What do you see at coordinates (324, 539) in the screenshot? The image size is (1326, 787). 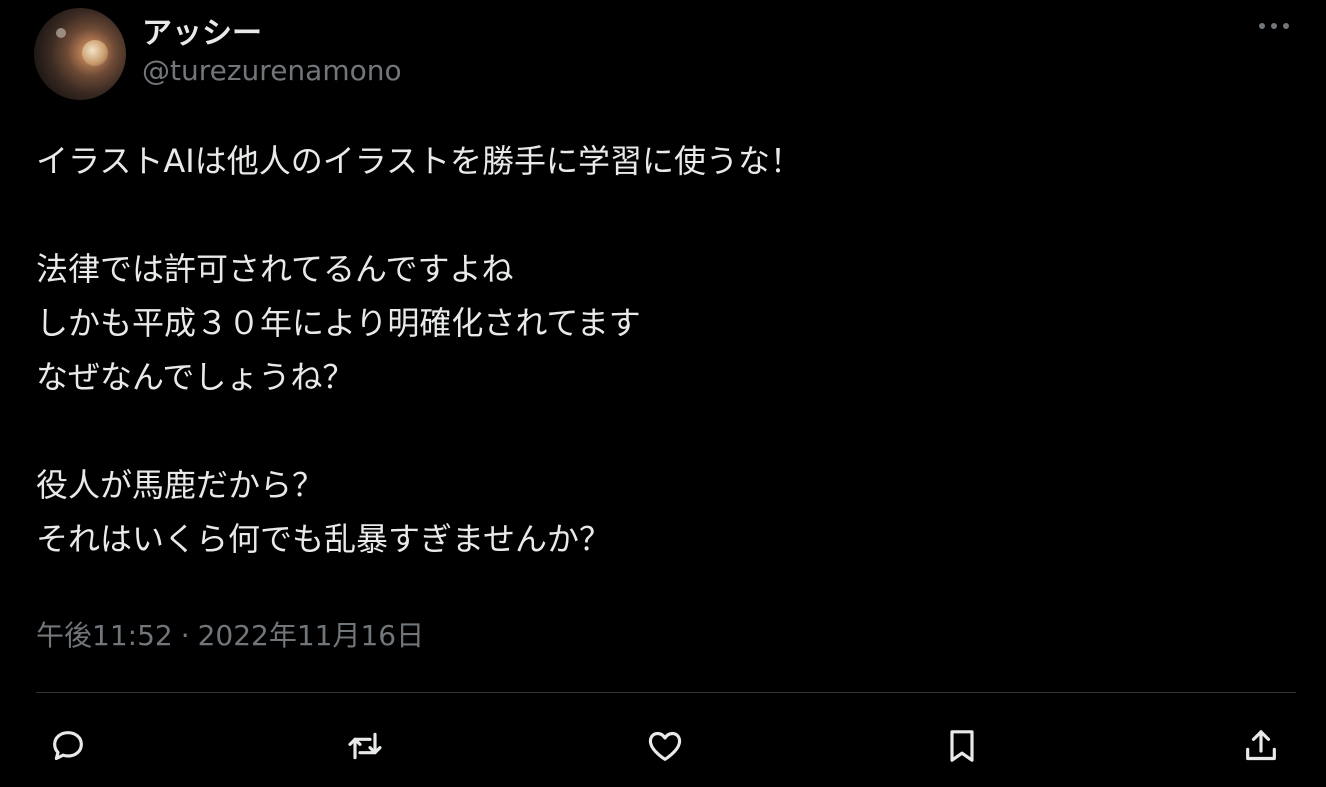 I see `tweet-text-line: それはいくら何でも乱暴すぎませんか？` at bounding box center [324, 539].